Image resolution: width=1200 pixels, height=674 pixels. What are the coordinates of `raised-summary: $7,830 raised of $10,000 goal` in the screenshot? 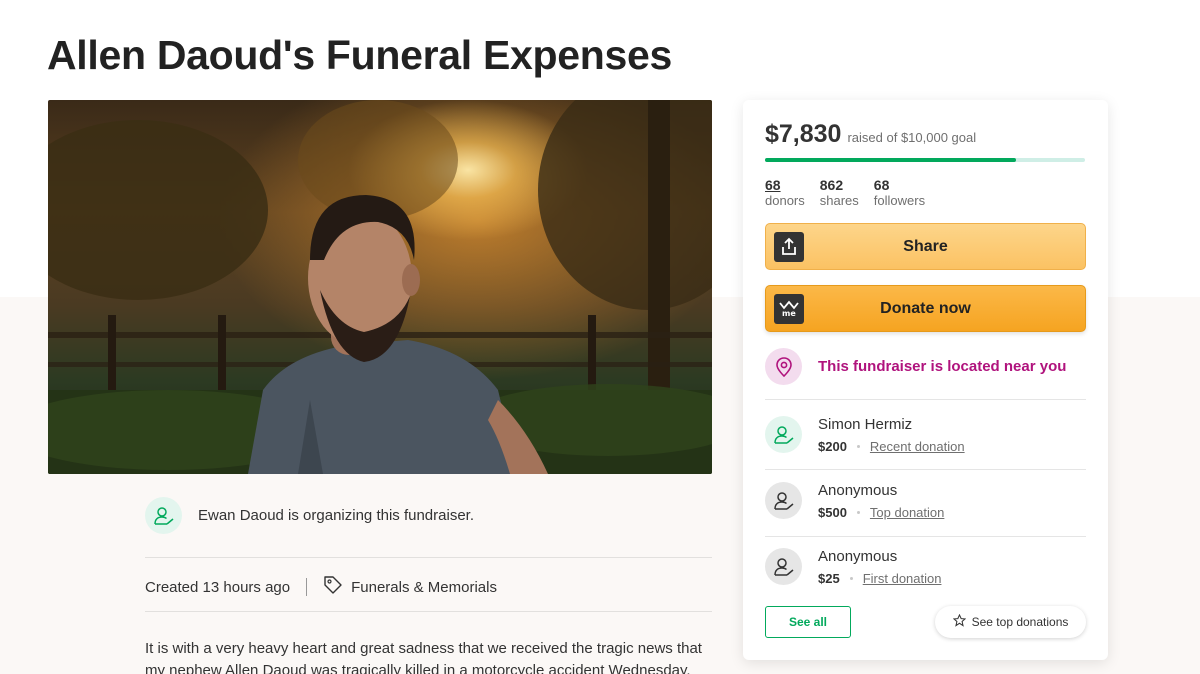 It's located at (870, 134).